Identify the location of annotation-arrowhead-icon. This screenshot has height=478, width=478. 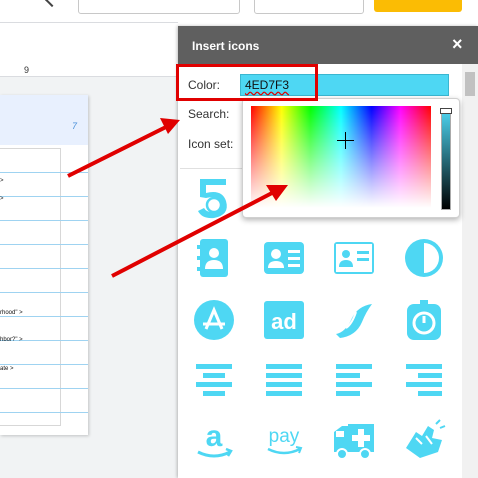
(170, 126).